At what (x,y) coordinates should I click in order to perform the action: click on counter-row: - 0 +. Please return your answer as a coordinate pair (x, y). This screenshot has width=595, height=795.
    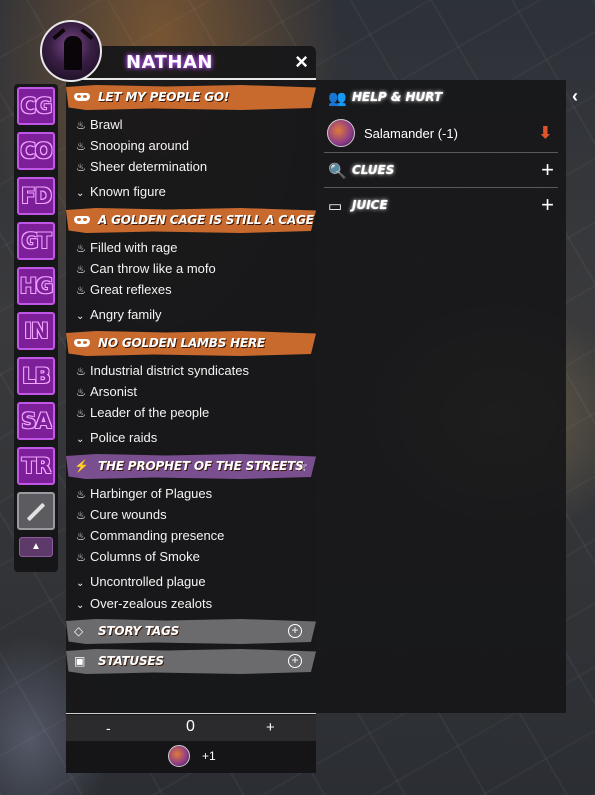
    Looking at the image, I should click on (191, 728).